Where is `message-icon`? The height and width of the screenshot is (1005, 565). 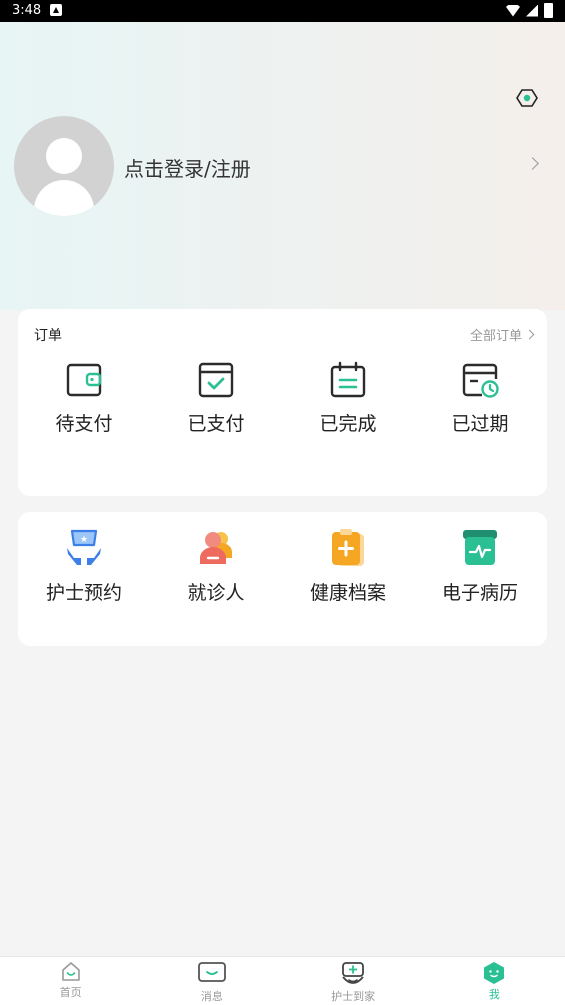
message-icon is located at coordinates (211, 972).